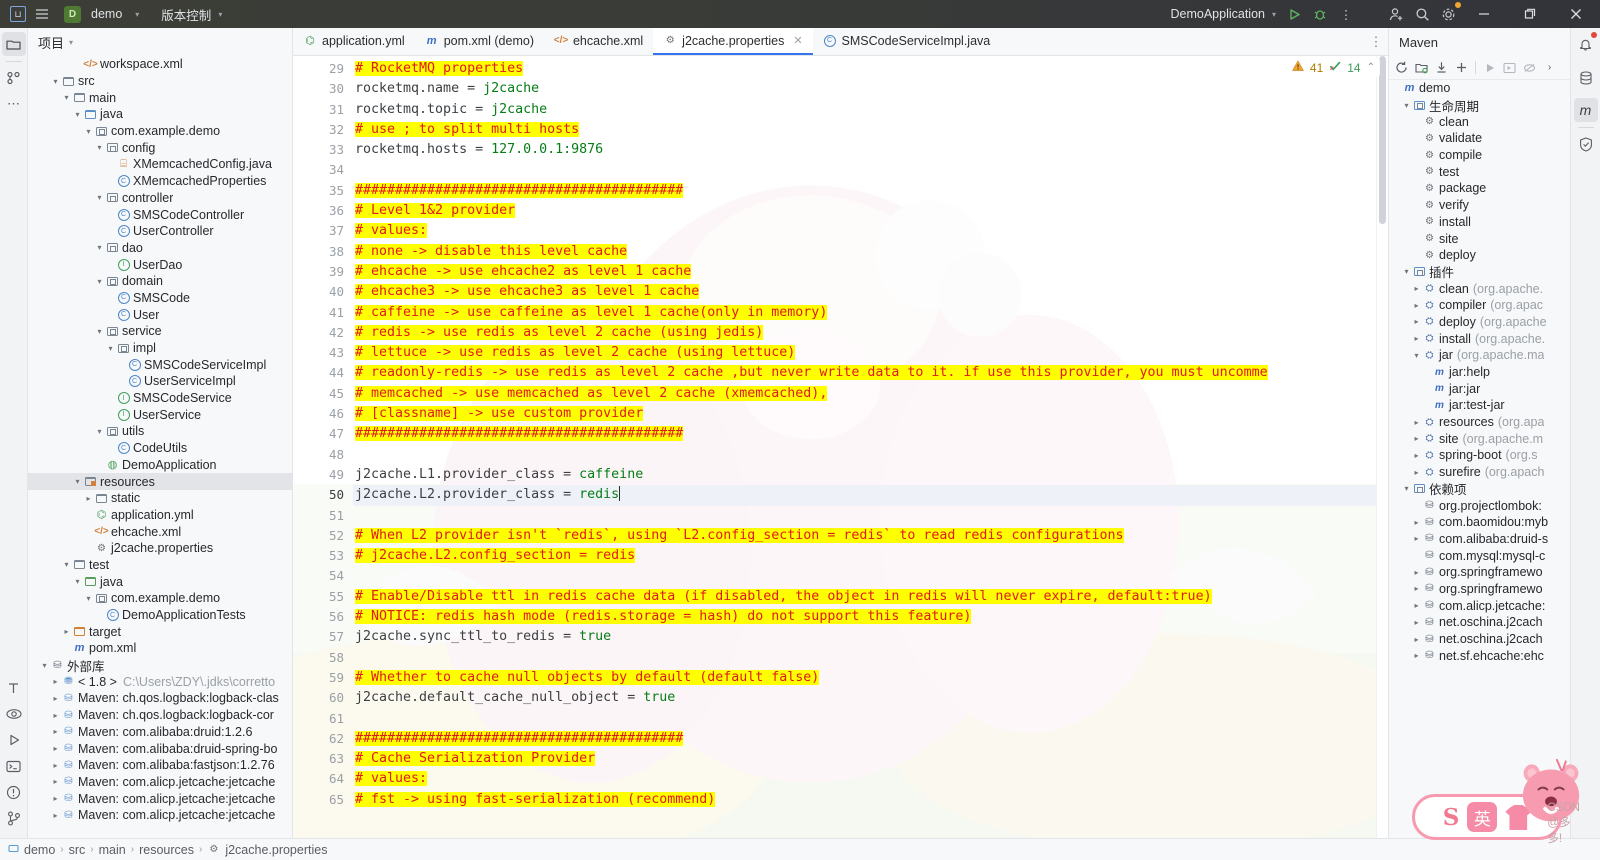 The image size is (1600, 860). I want to click on line-number: 45, so click(318, 394).